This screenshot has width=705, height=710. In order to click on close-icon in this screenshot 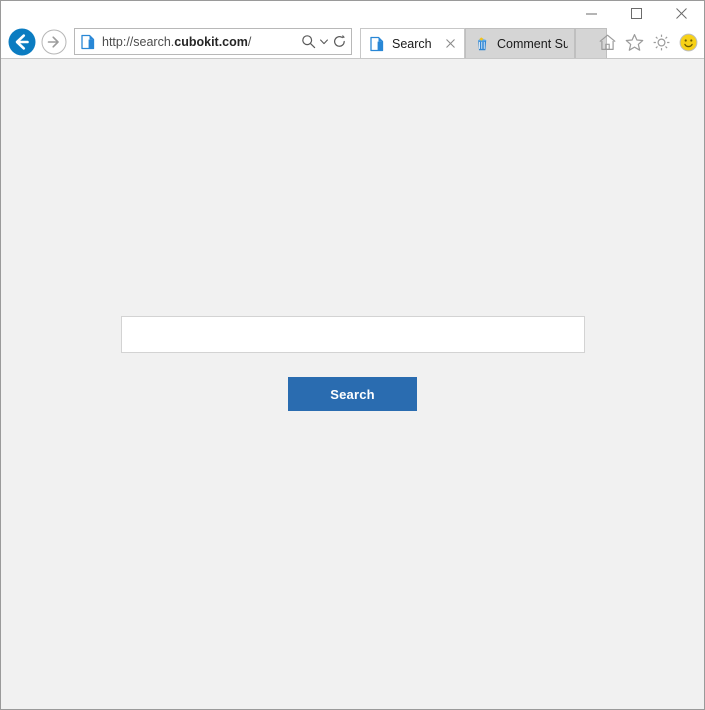, I will do `click(450, 44)`.